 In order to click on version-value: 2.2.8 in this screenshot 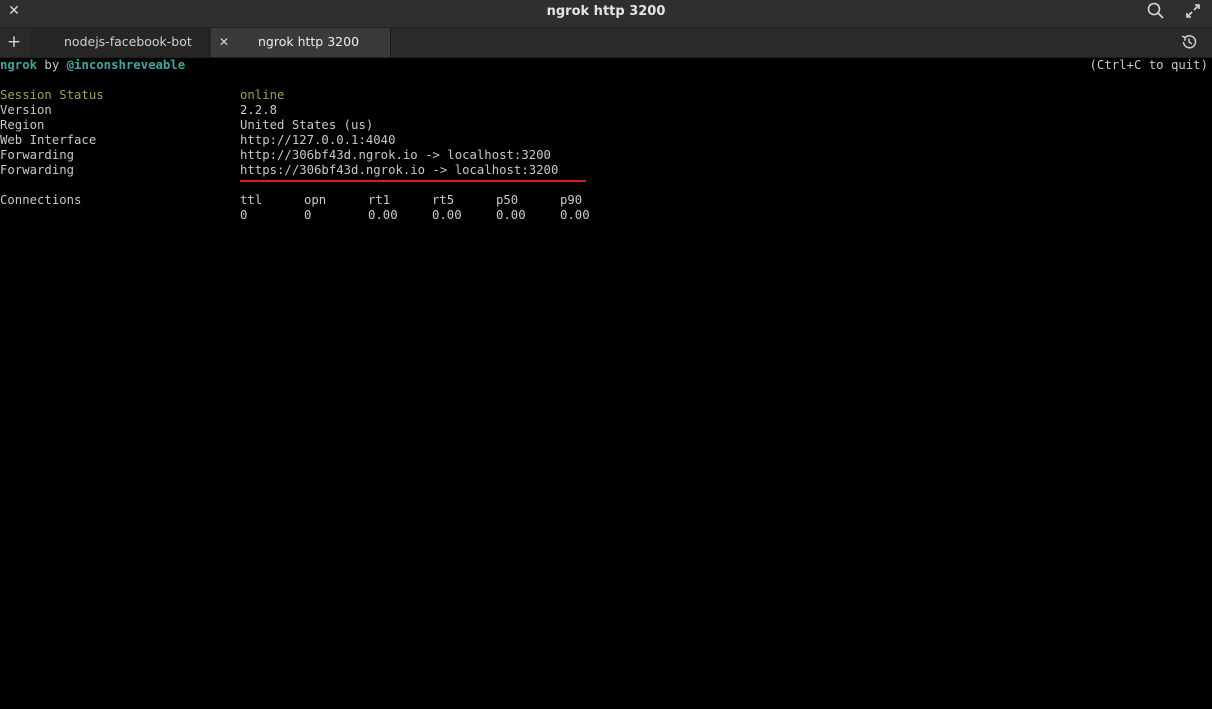, I will do `click(259, 110)`.